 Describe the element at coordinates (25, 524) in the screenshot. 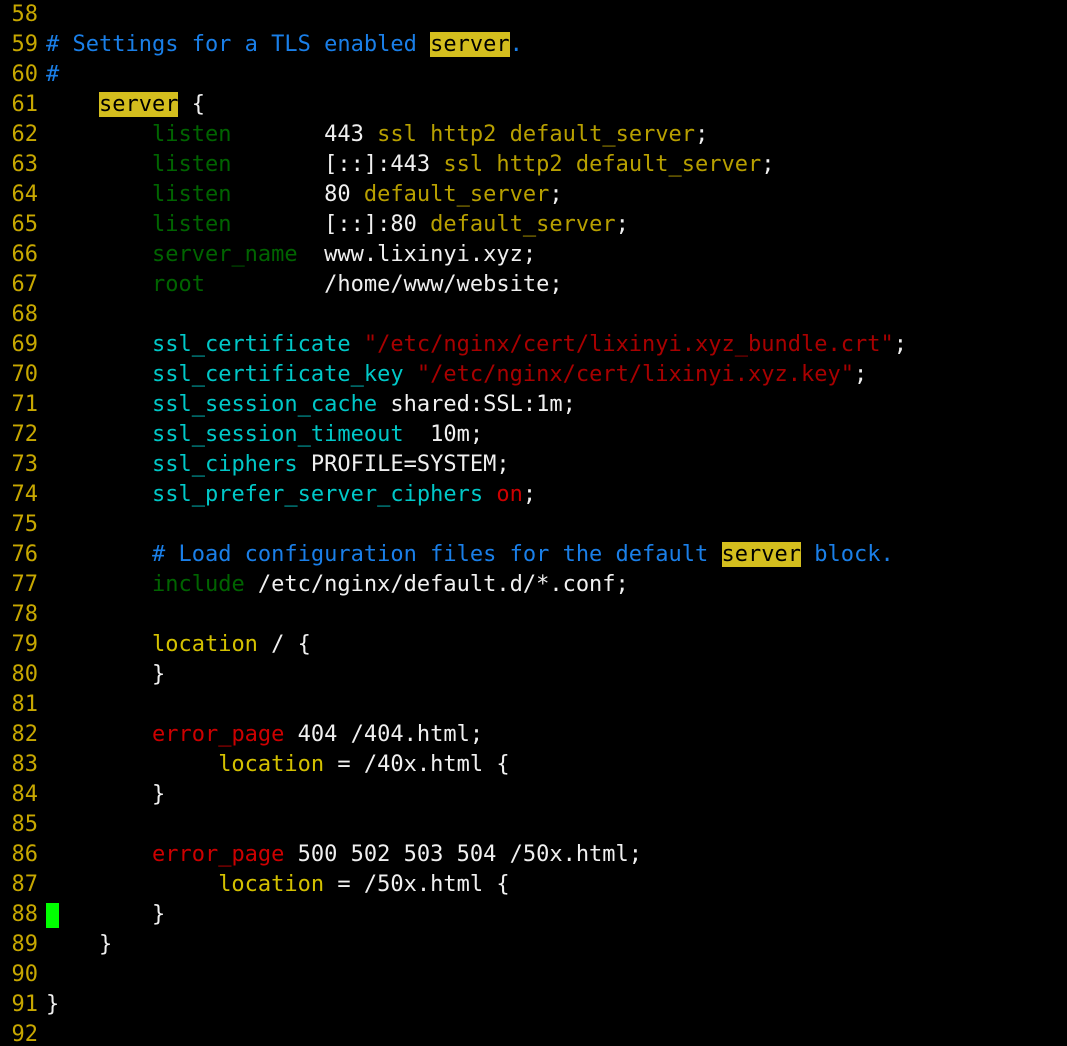

I see `line-number: 75` at that location.